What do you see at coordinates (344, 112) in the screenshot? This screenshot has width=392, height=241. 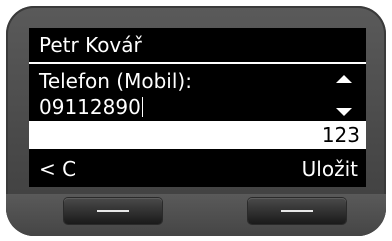 I see `scroll-down-icon` at bounding box center [344, 112].